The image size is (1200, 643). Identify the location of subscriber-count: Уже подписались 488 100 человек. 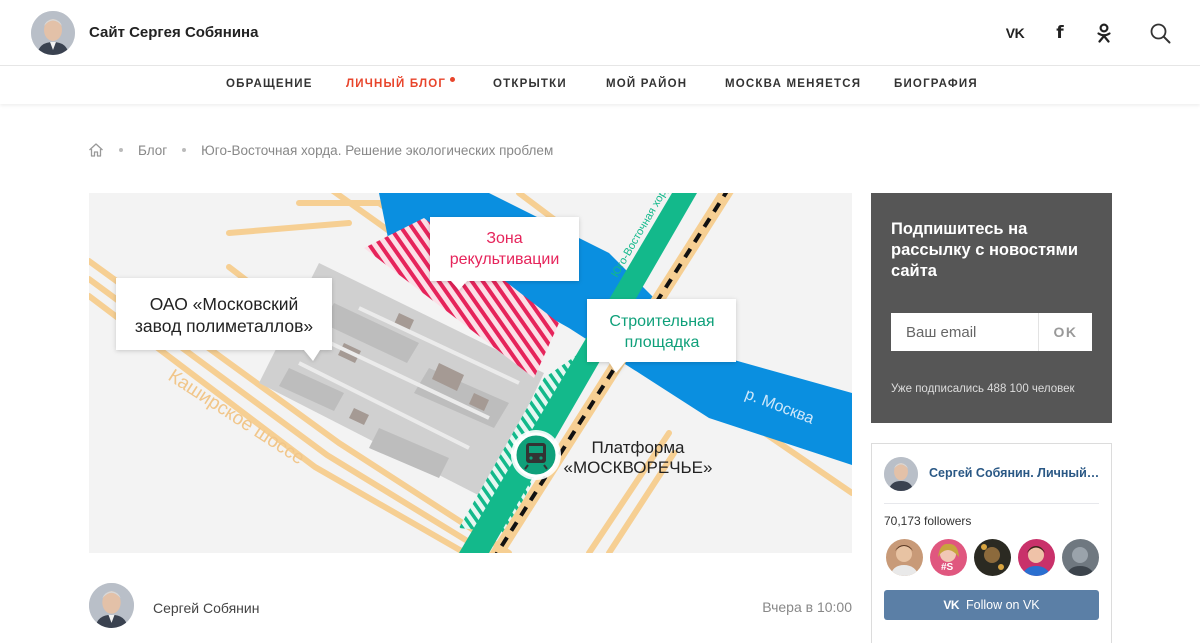
(983, 389).